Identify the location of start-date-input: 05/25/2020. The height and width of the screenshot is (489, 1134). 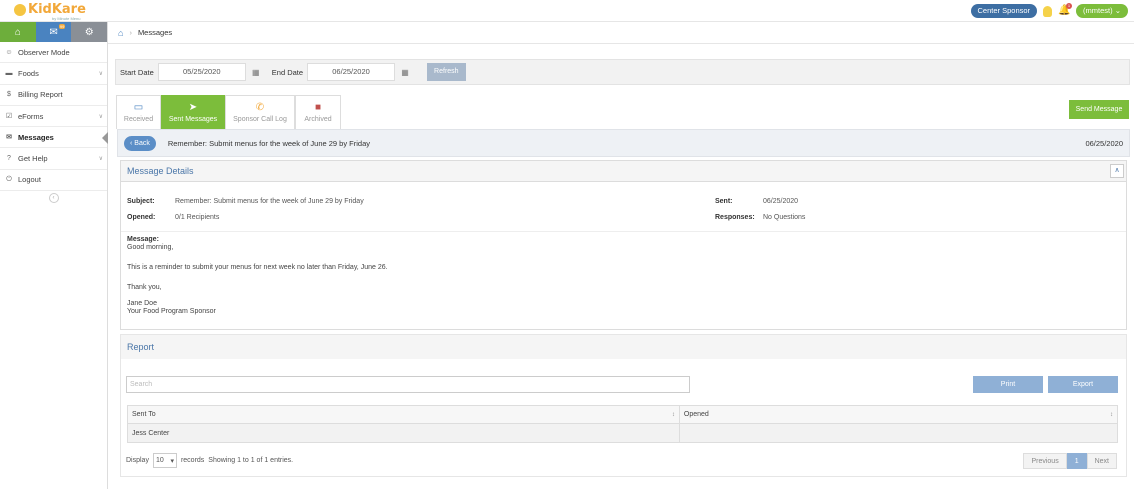
(201, 72).